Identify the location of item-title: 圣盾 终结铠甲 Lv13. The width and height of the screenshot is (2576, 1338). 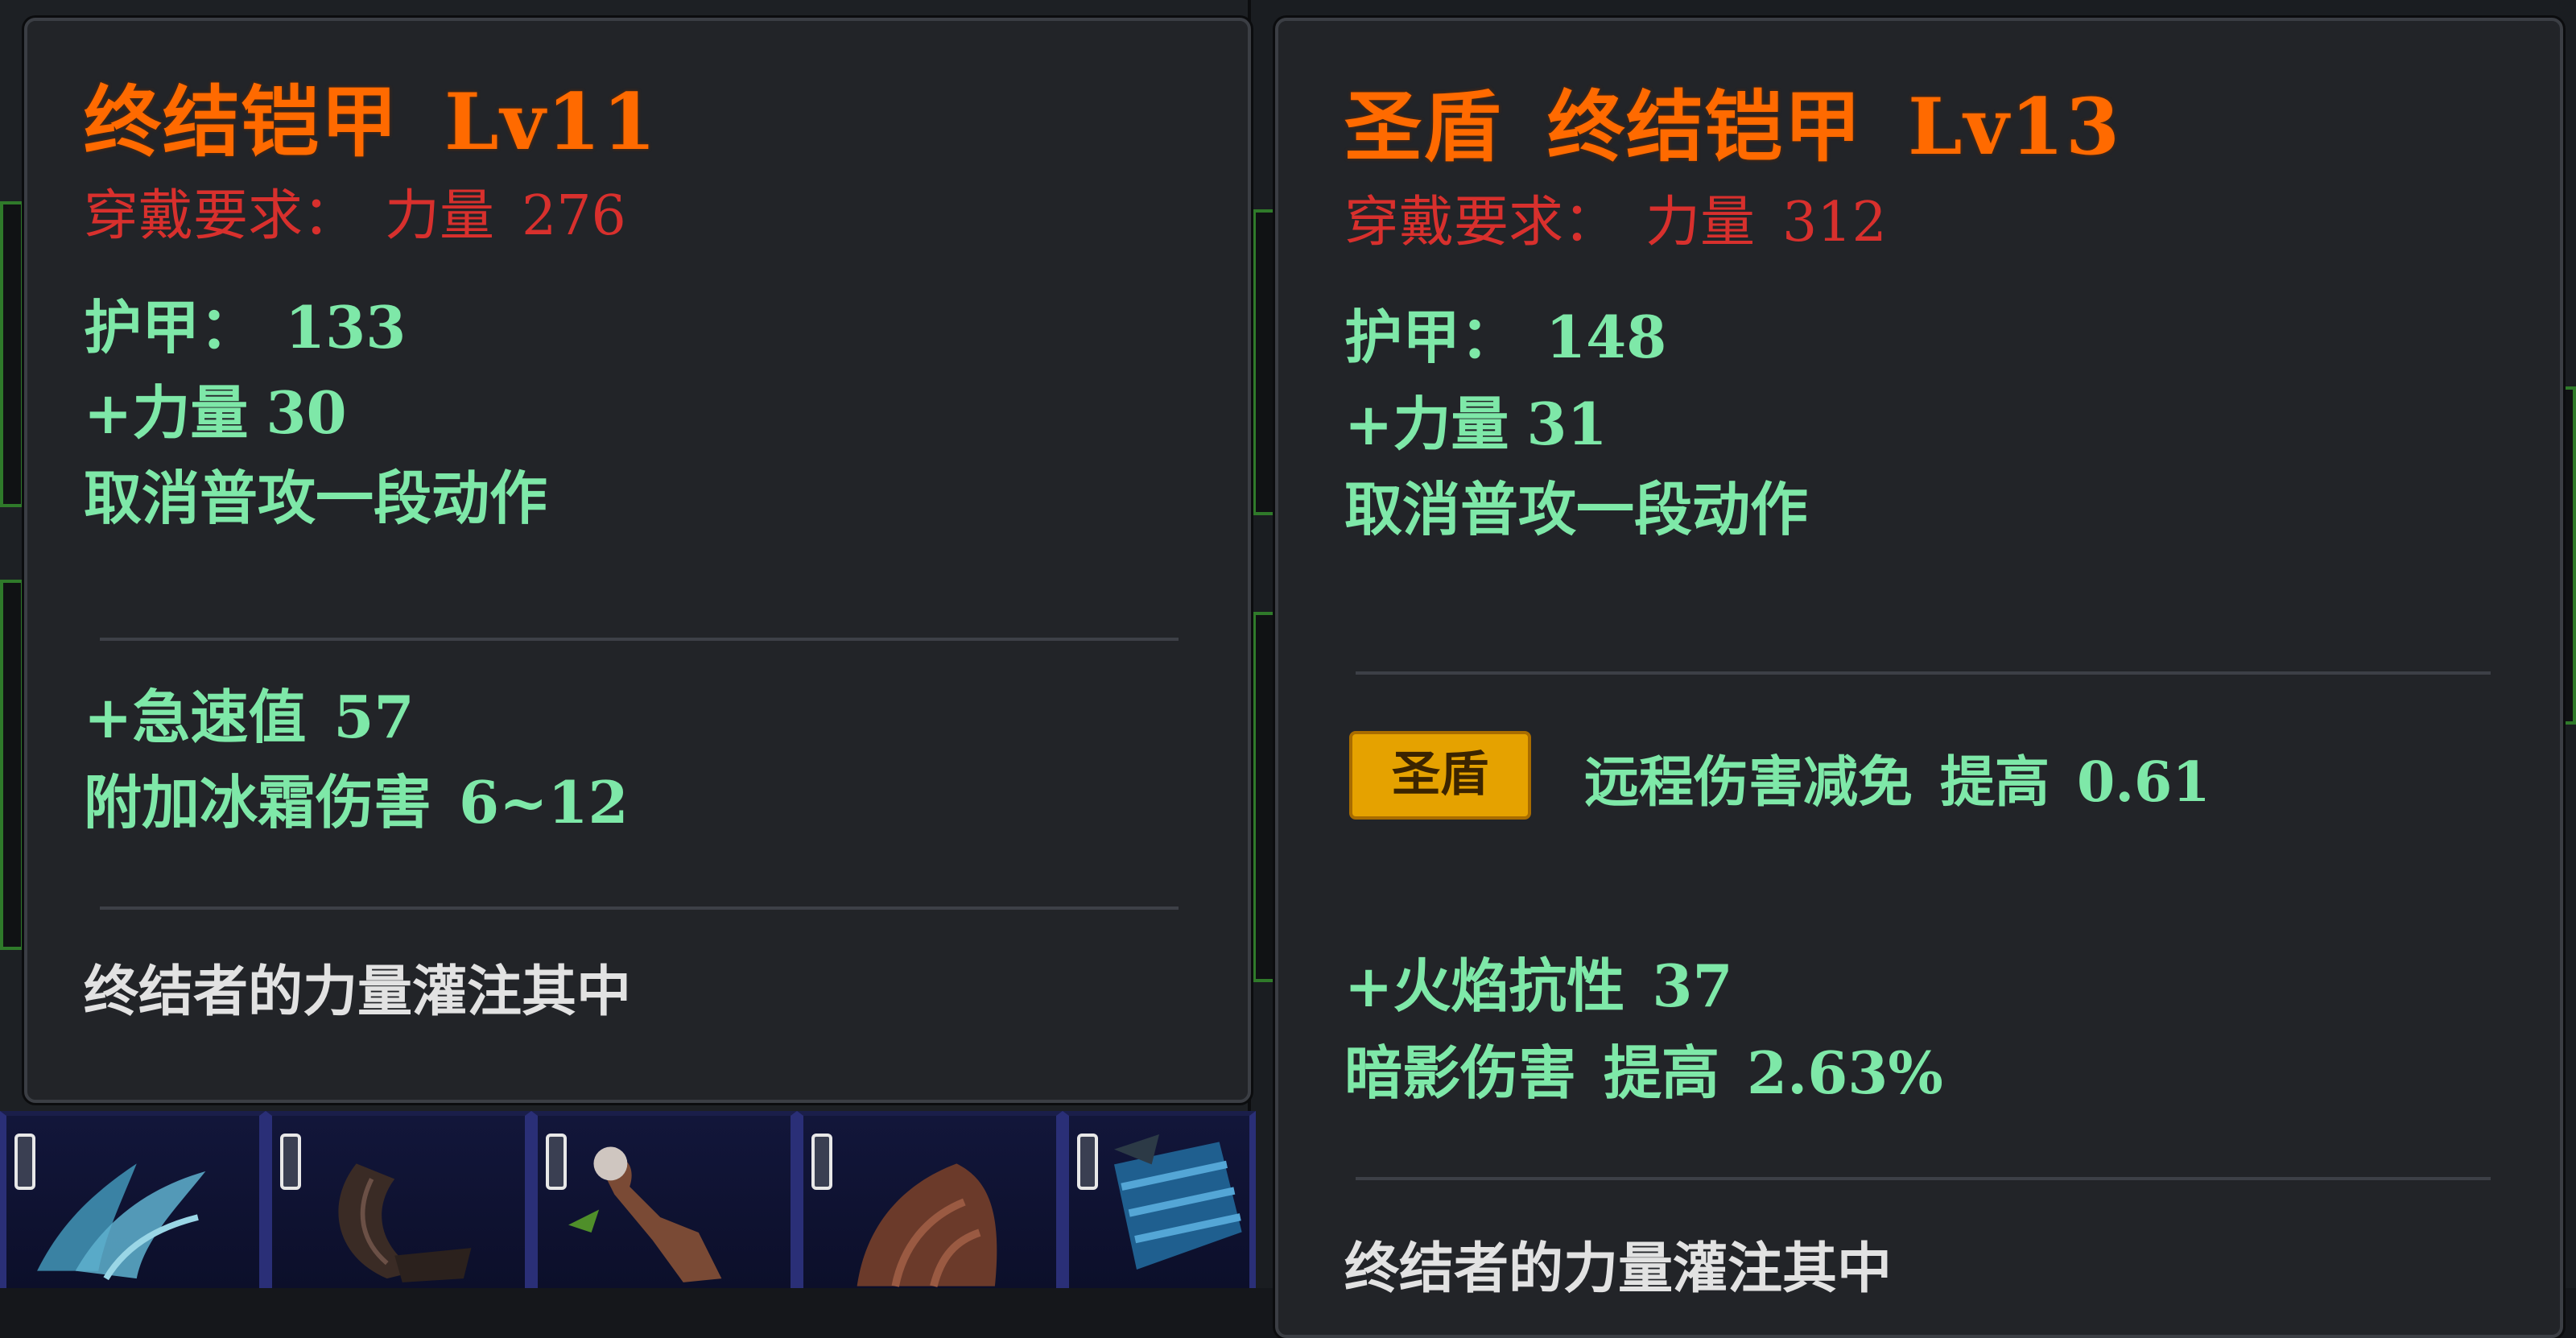
(1732, 120).